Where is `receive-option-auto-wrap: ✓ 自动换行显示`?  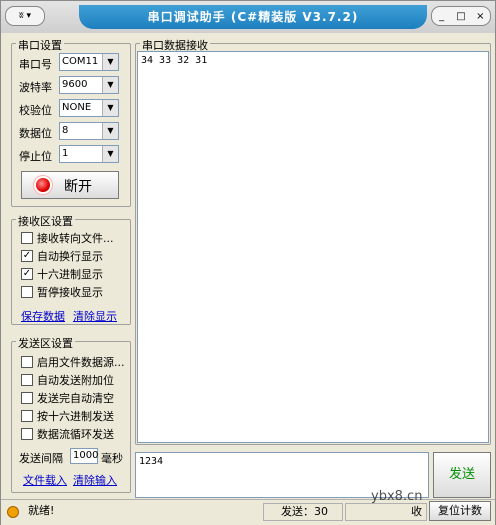
receive-option-auto-wrap: ✓ 自动换行显示 is located at coordinates (62, 256).